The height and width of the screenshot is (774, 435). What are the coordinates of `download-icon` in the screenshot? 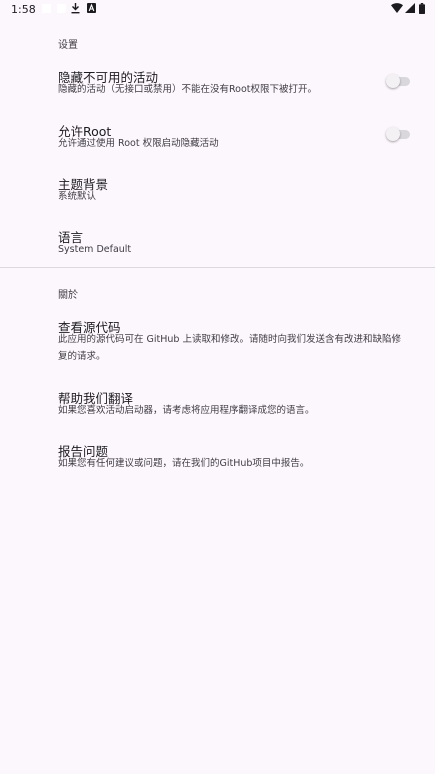 It's located at (75, 8).